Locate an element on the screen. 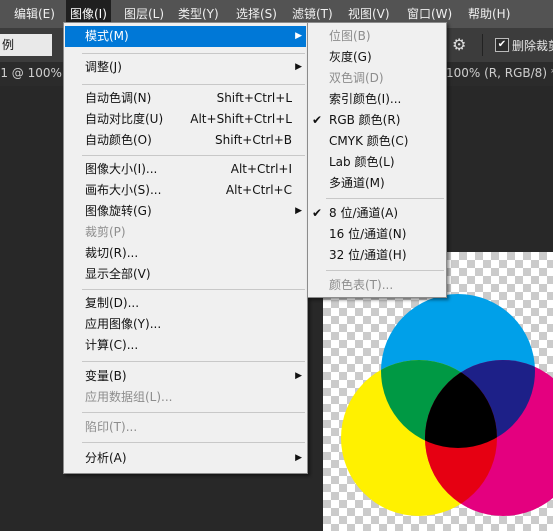 The height and width of the screenshot is (531, 553). submenu-item-rgb-color: ✔ RGB 颜色(R) is located at coordinates (377, 120).